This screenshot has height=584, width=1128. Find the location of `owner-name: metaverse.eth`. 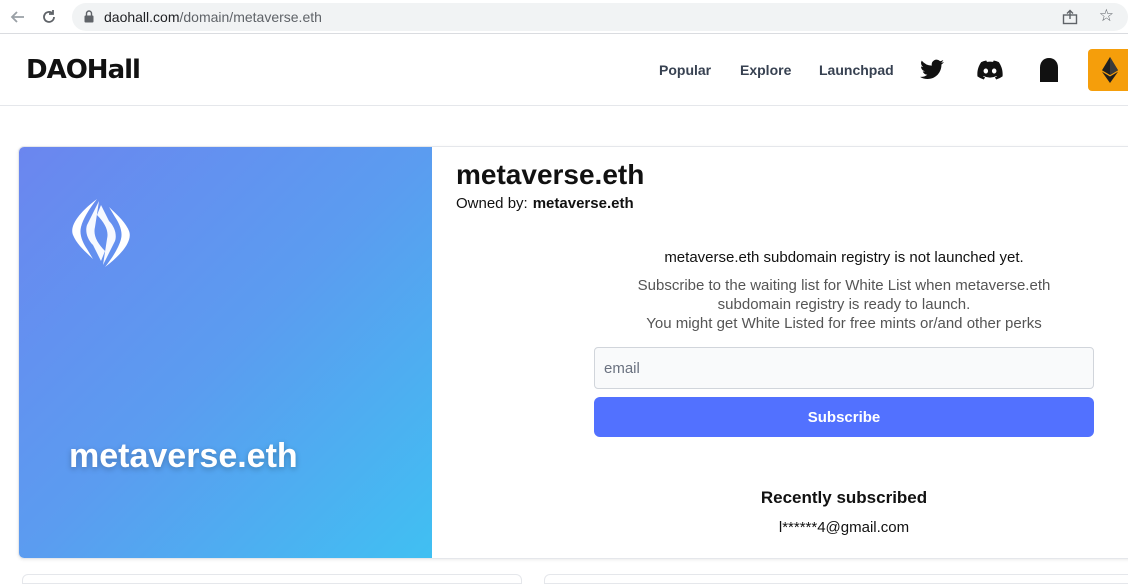

owner-name: metaverse.eth is located at coordinates (583, 203).